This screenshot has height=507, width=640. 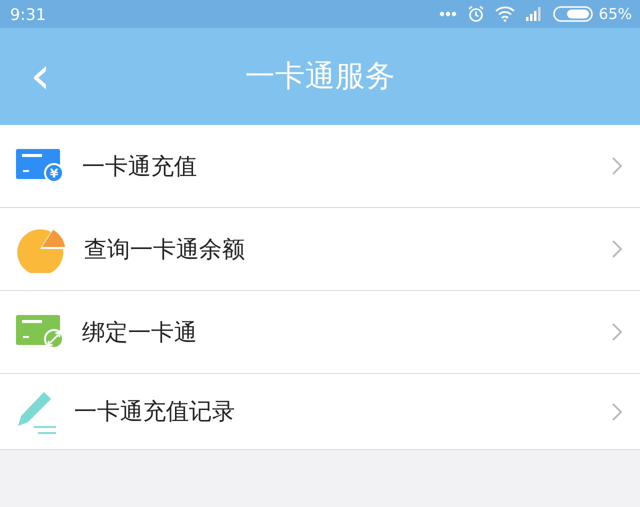 I want to click on battery-percent: 65%, so click(x=615, y=14).